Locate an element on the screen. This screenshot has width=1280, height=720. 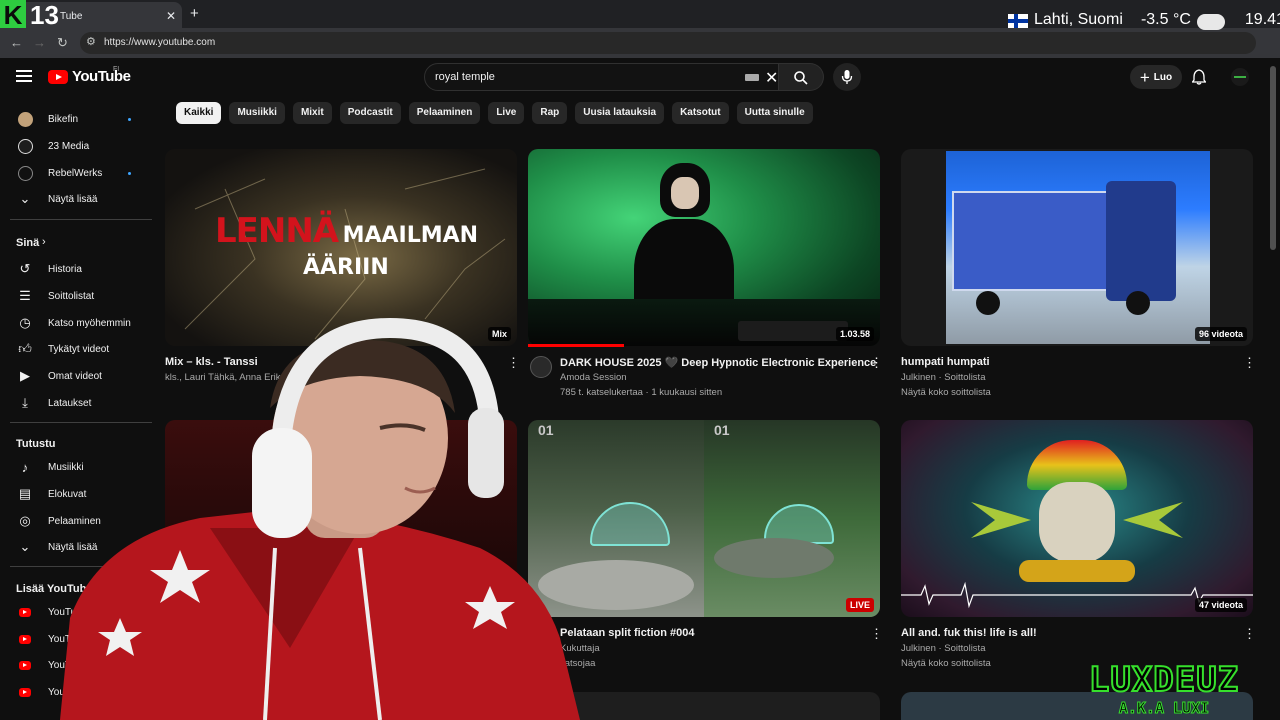
thumbnail-platform is located at coordinates (774, 558).